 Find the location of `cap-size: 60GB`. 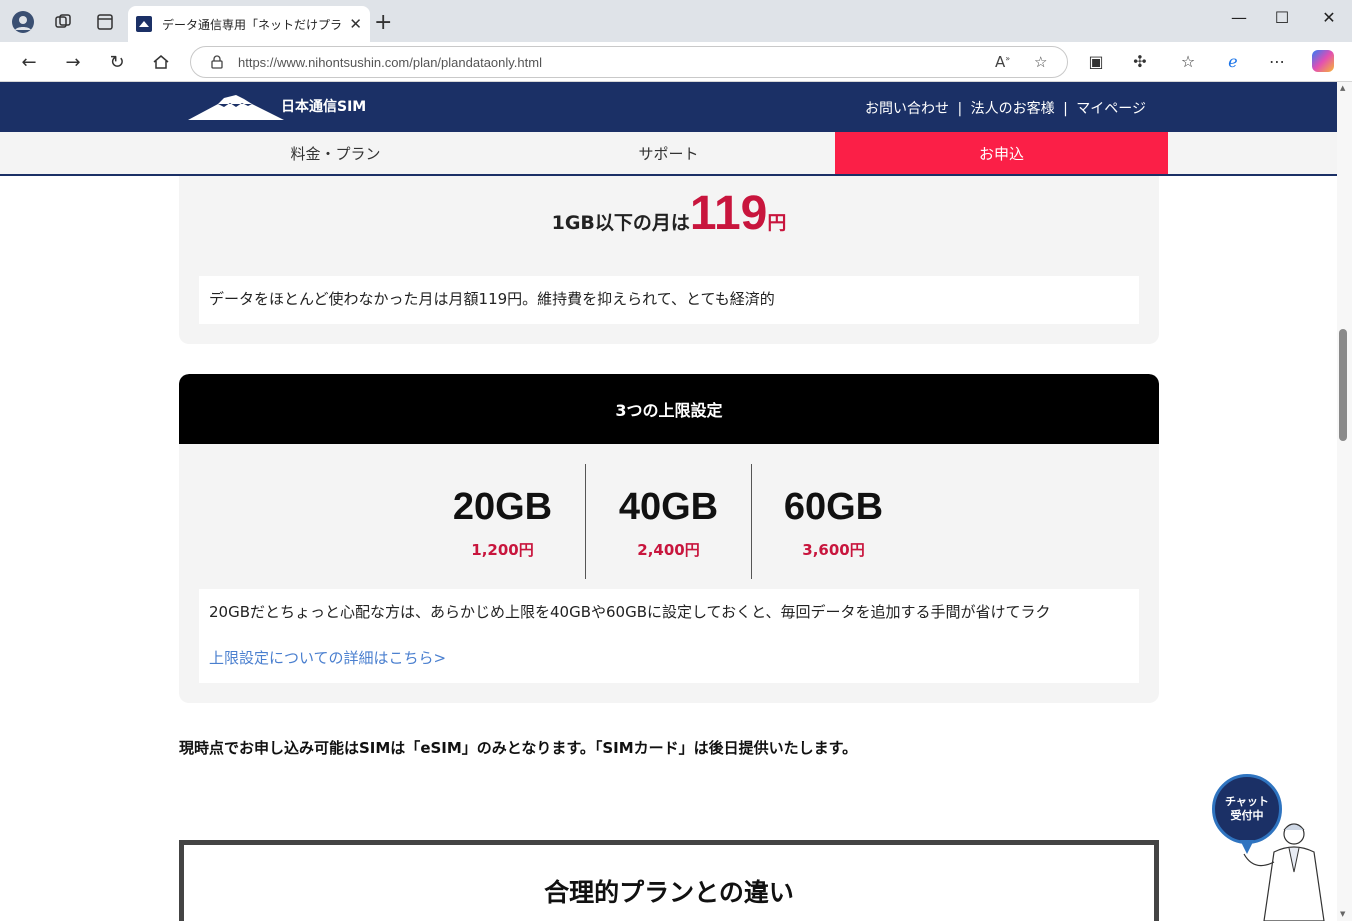

cap-size: 60GB is located at coordinates (833, 507).